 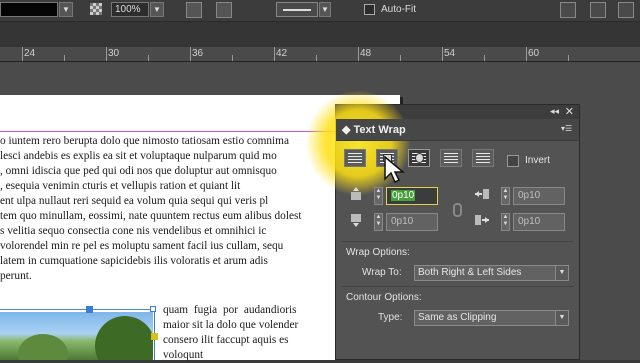 What do you see at coordinates (282, 53) in the screenshot?
I see `ruler-label: 42` at bounding box center [282, 53].